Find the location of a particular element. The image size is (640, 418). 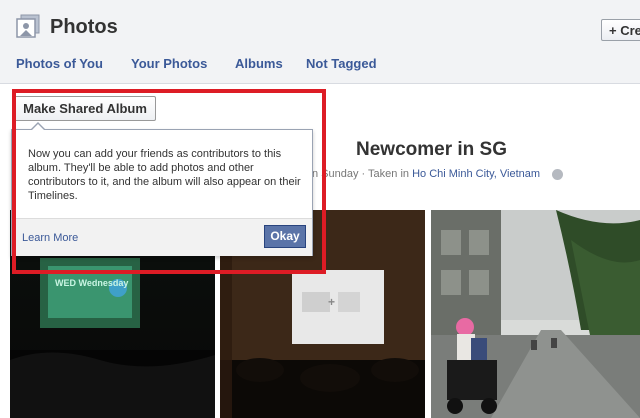

tab-photos-of-you: Photos of You is located at coordinates (59, 64).